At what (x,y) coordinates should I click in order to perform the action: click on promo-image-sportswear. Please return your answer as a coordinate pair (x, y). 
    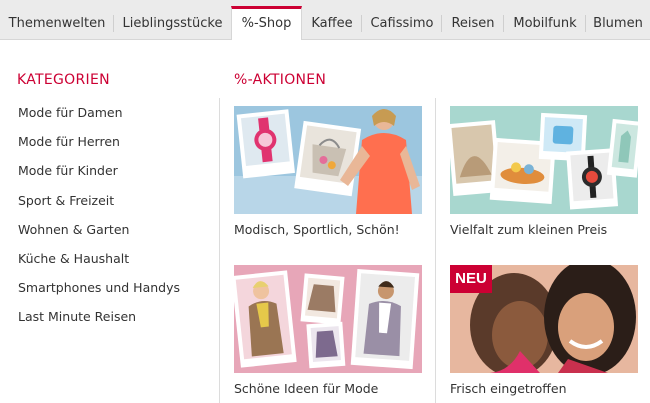
    Looking at the image, I should click on (328, 160).